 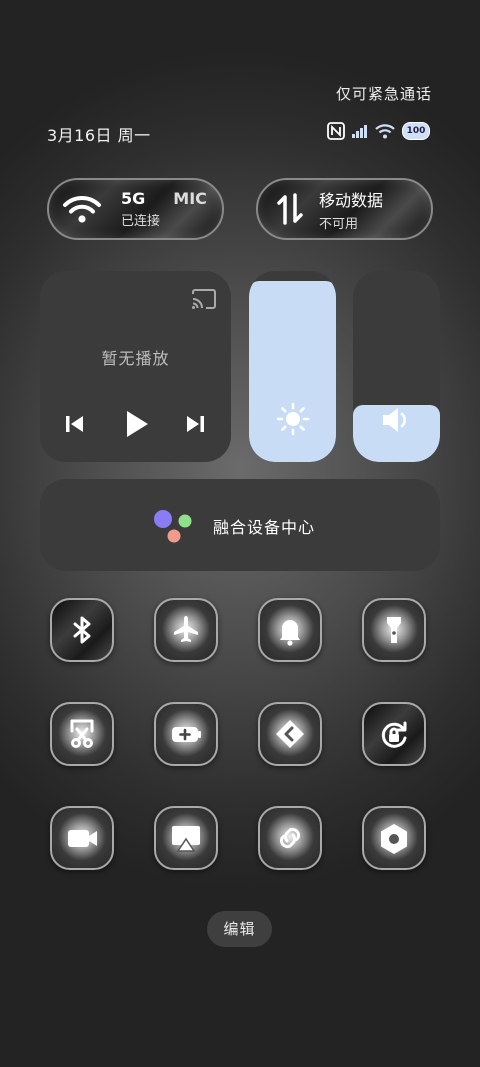 I want to click on airplane-toggle, so click(x=186, y=630).